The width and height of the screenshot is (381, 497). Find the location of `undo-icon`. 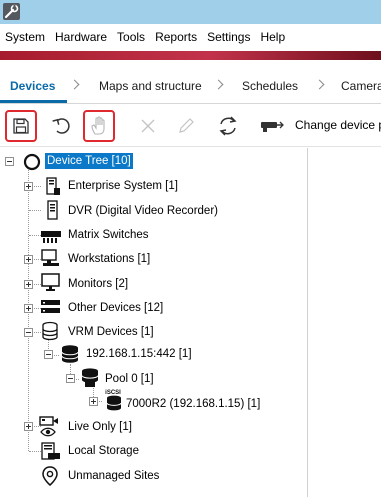

undo-icon is located at coordinates (61, 126).